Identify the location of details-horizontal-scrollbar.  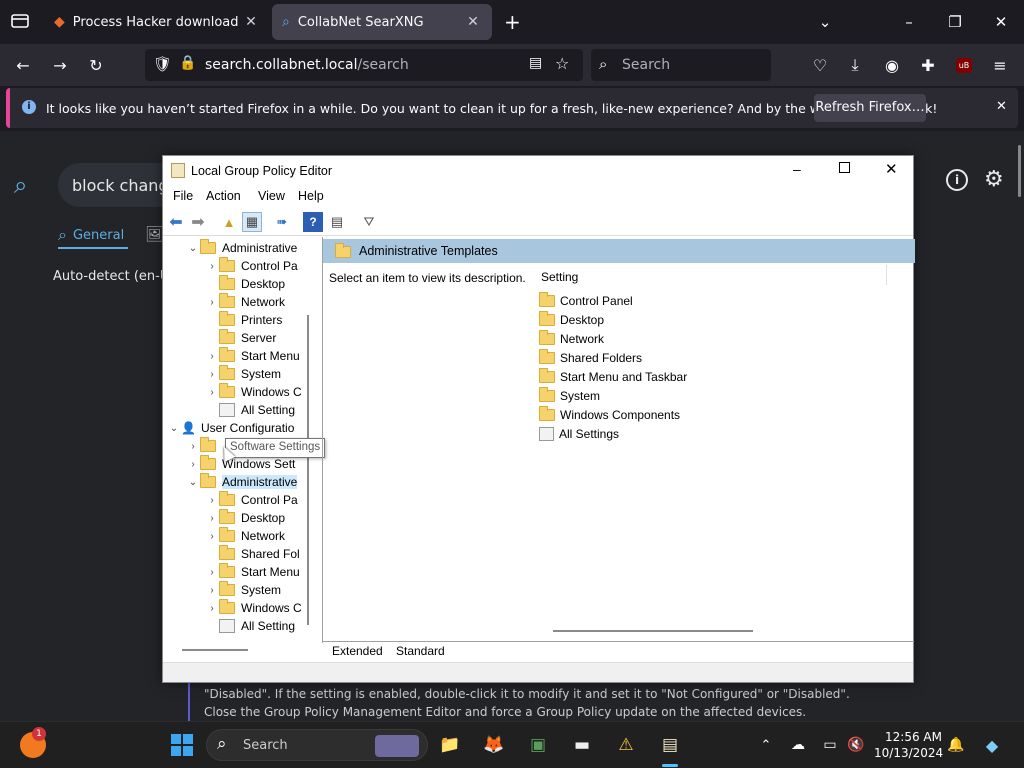
(653, 631).